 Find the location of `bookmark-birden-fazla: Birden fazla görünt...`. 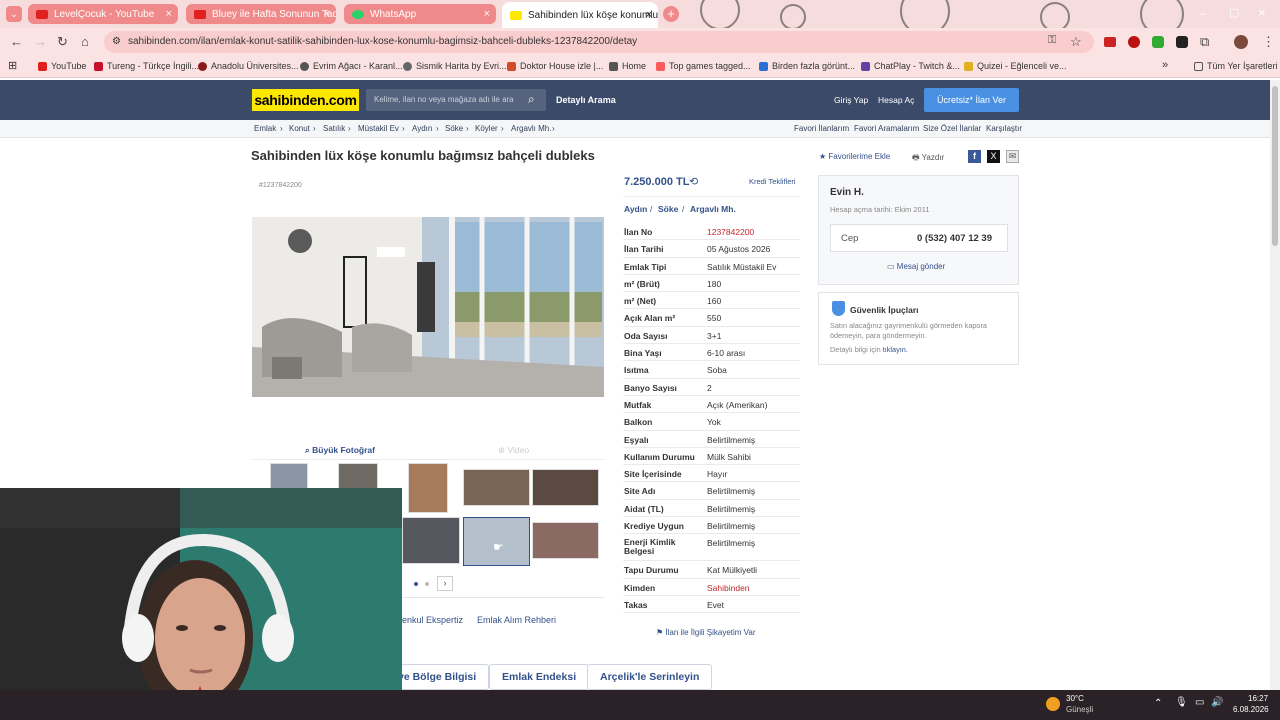

bookmark-birden-fazla: Birden fazla görünt... is located at coordinates (807, 66).